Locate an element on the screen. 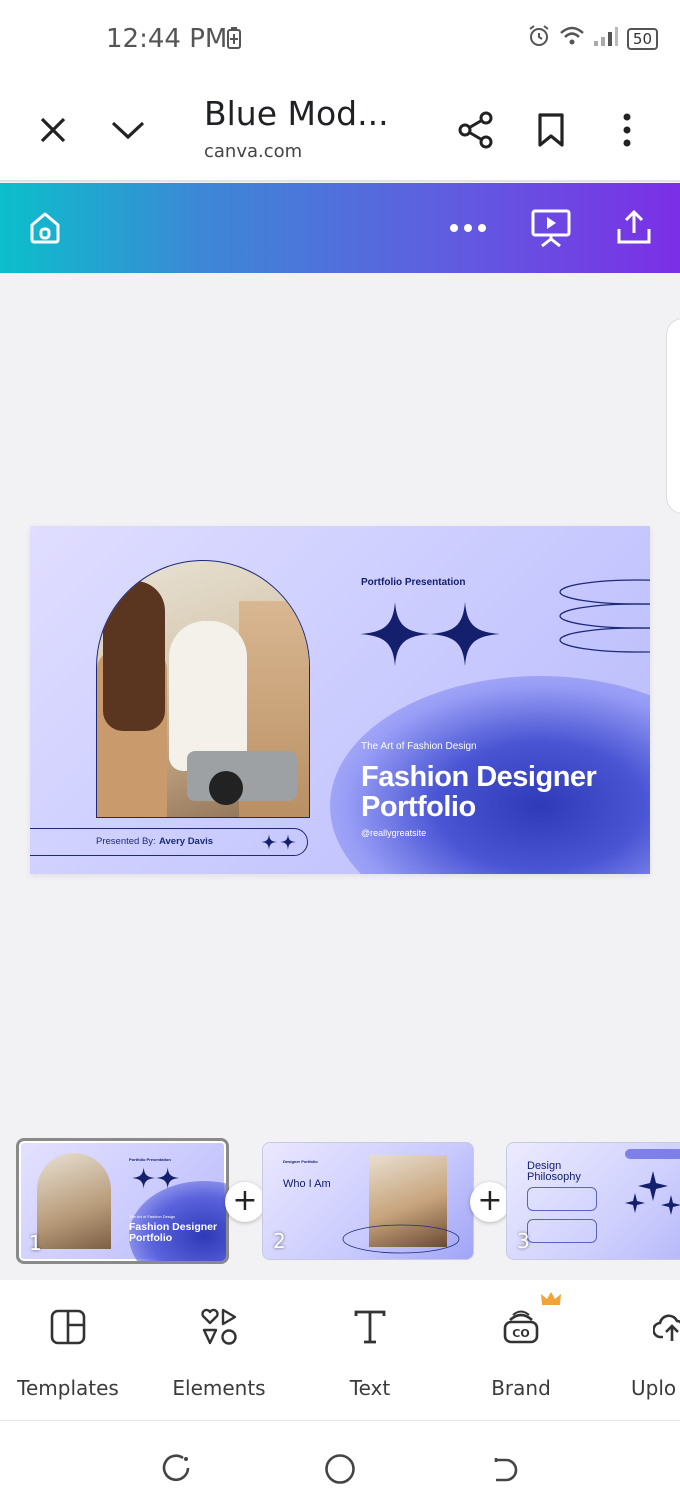  templates-icon is located at coordinates (69, 1327).